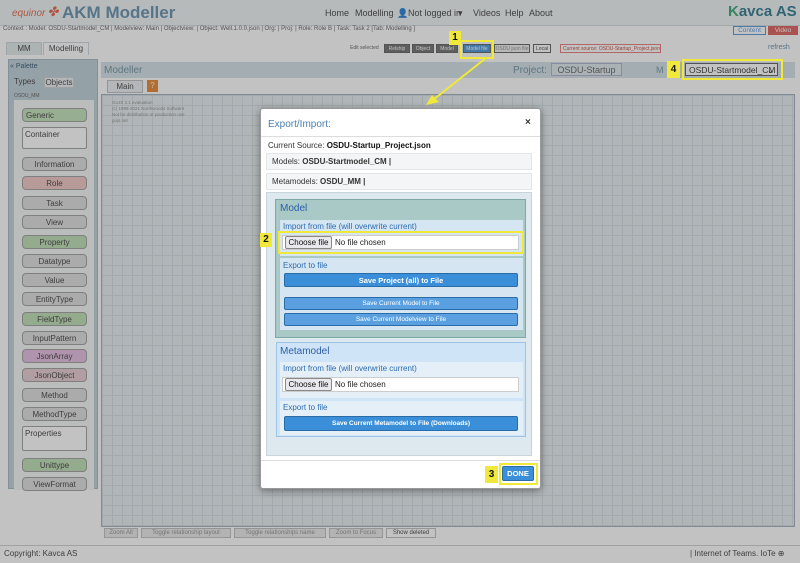 The width and height of the screenshot is (800, 563). I want to click on annotation-arrow, so click(456, 81).